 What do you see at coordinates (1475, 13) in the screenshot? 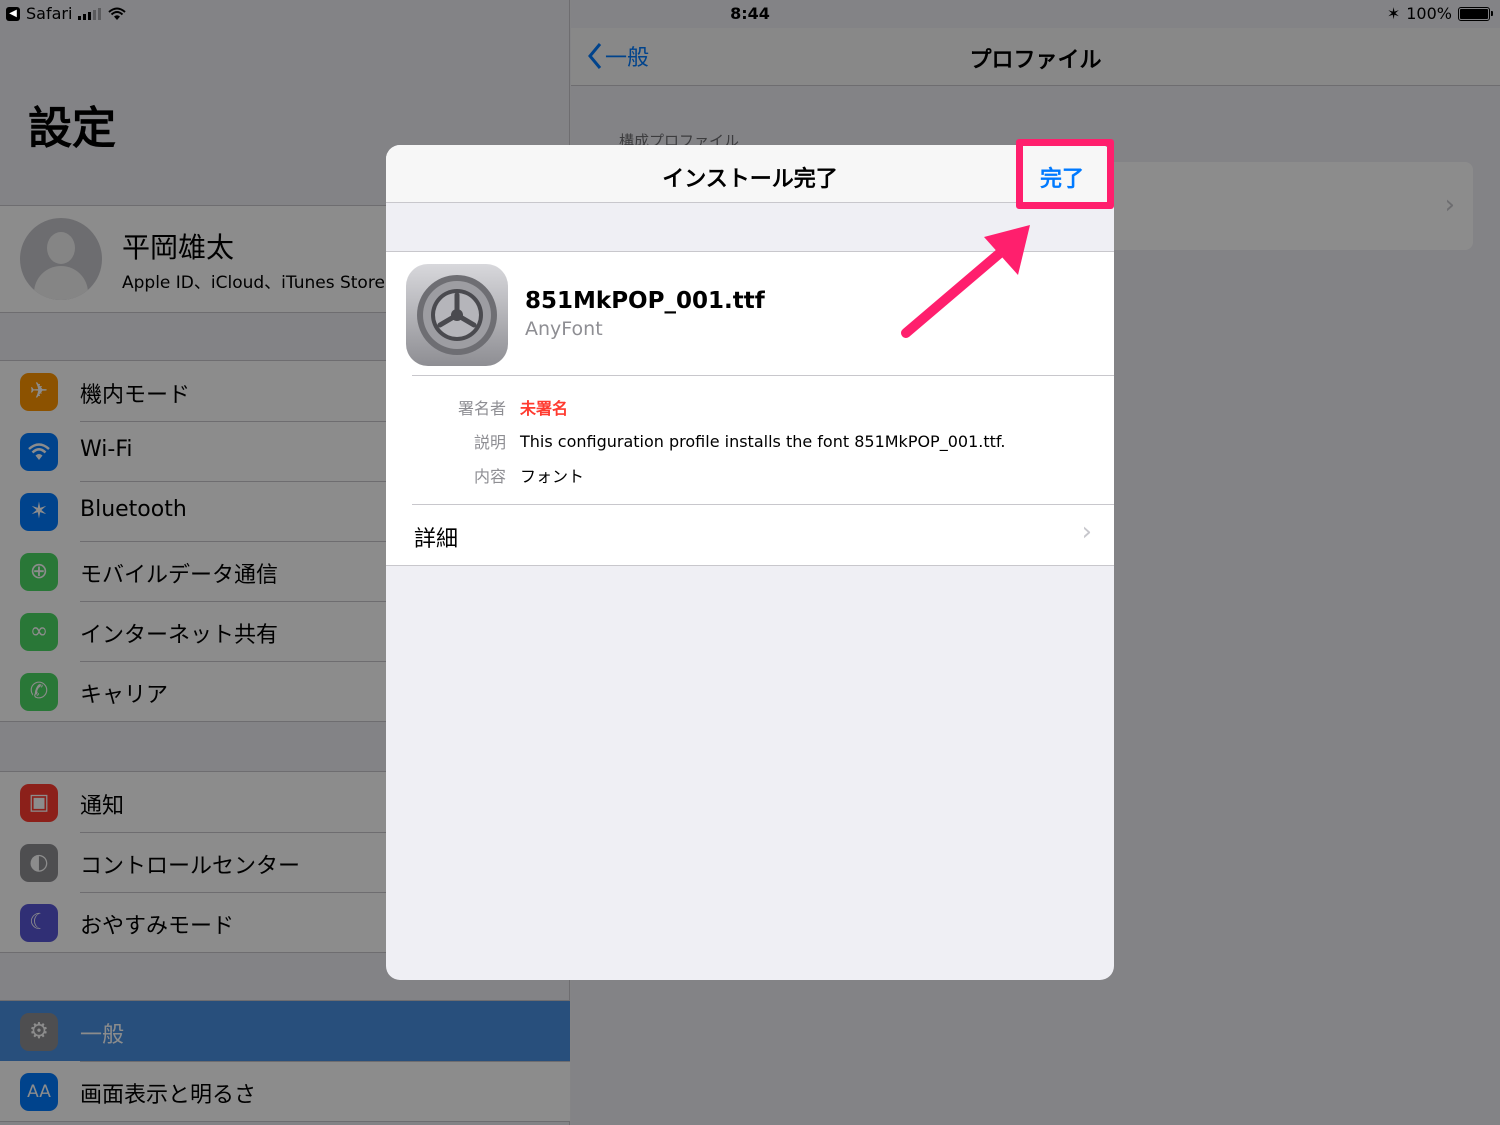
I see `battery-icon` at bounding box center [1475, 13].